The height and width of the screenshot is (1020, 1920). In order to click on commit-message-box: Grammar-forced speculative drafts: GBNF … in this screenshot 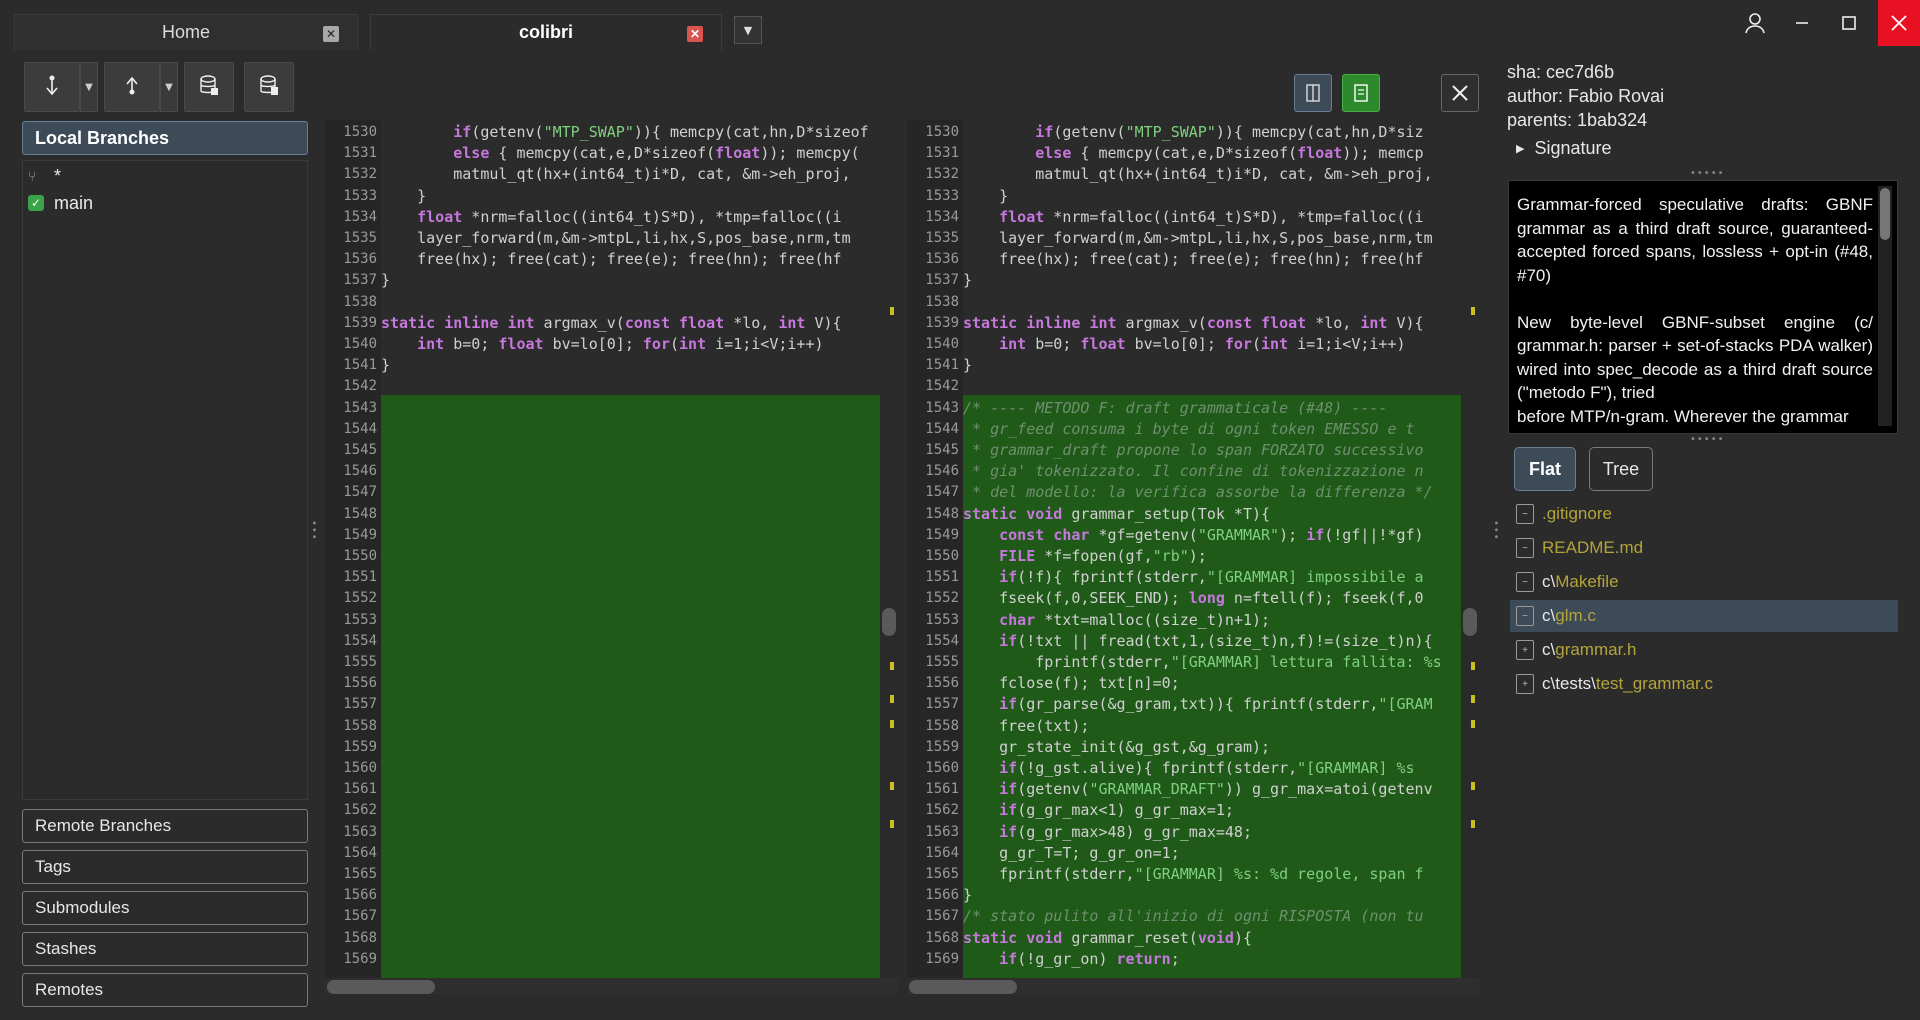, I will do `click(1703, 307)`.